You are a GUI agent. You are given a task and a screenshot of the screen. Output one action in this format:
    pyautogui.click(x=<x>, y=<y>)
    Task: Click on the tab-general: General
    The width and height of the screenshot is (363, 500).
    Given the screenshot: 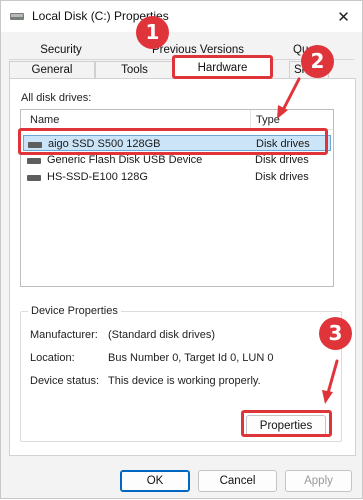 What is the action you would take?
    pyautogui.click(x=52, y=69)
    